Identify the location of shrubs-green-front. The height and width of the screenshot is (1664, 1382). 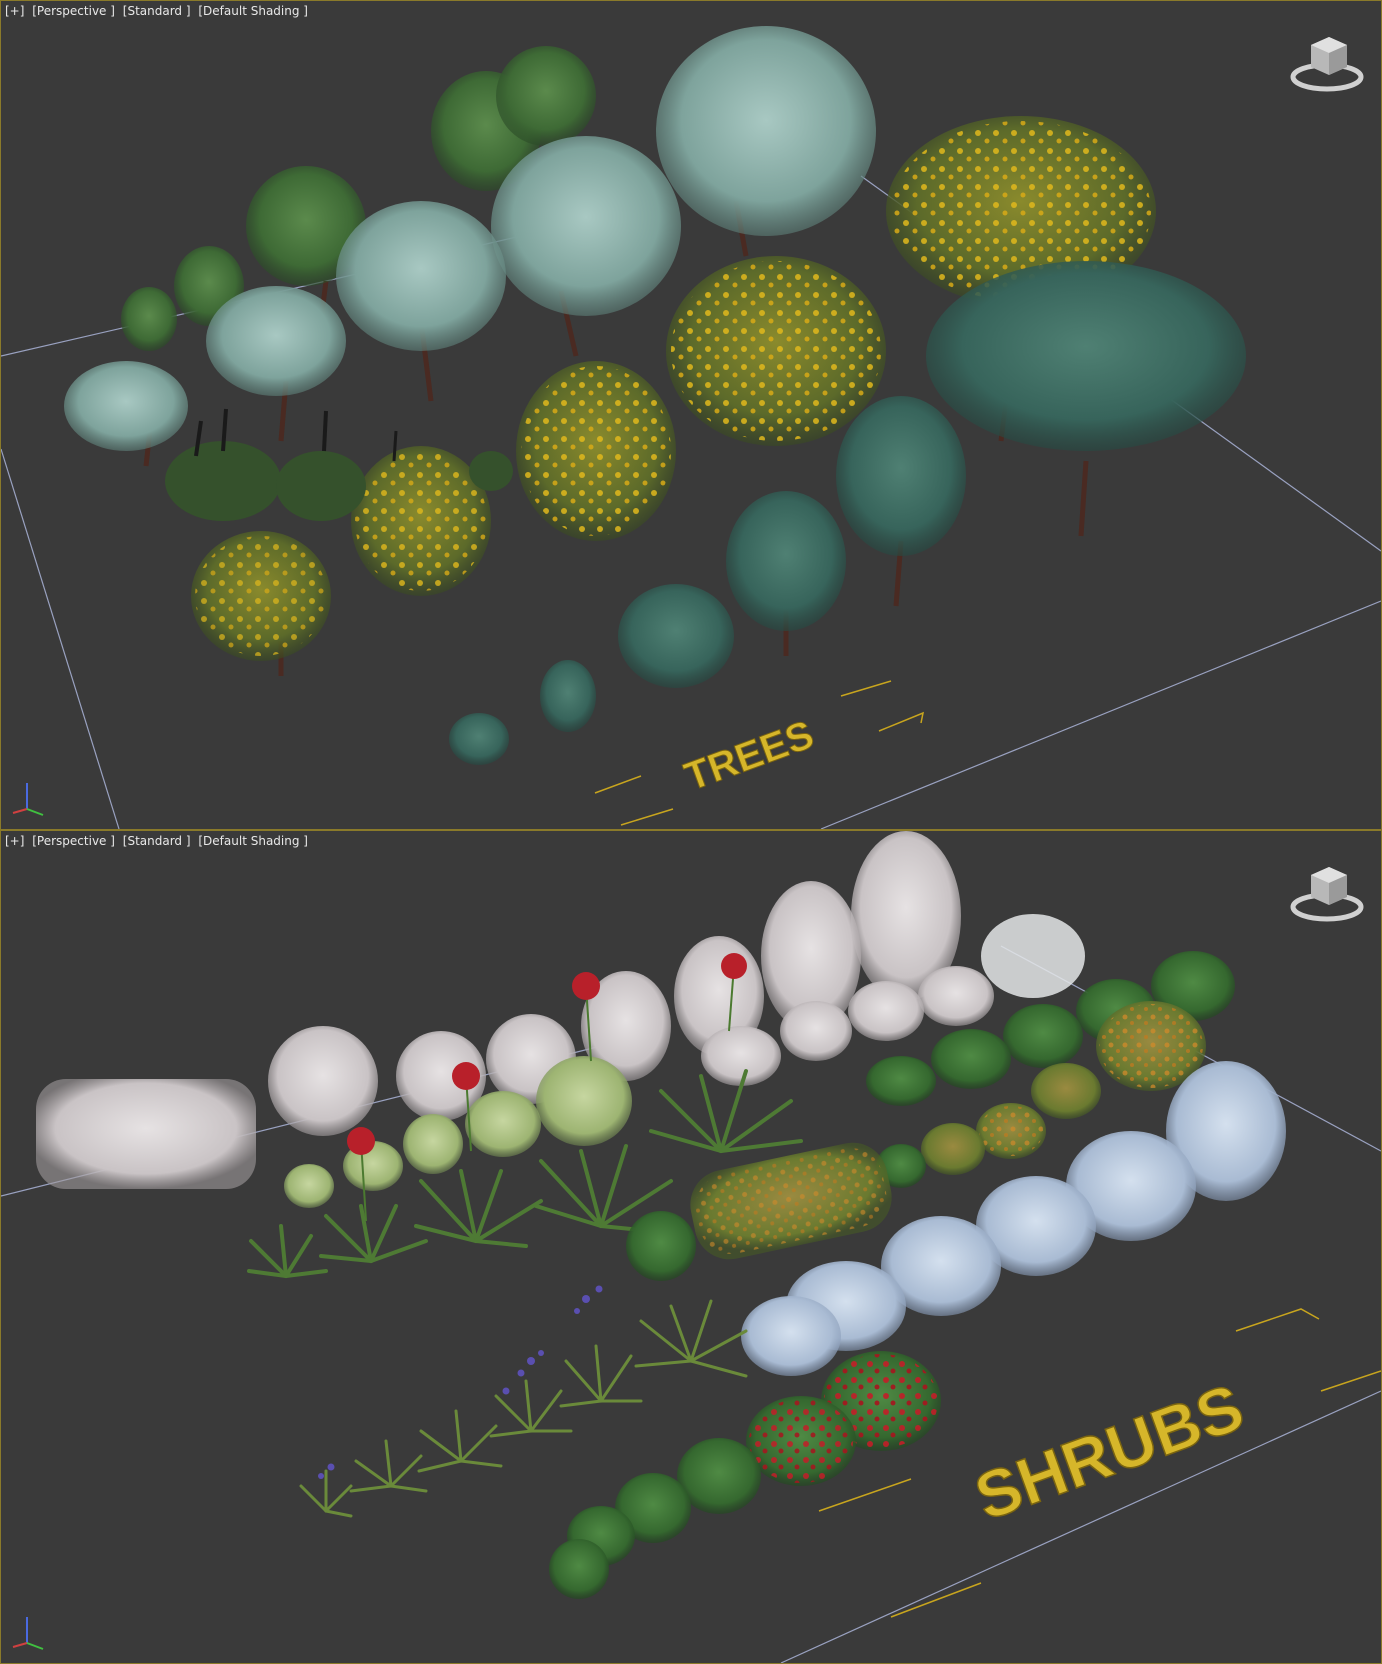
(655, 1518).